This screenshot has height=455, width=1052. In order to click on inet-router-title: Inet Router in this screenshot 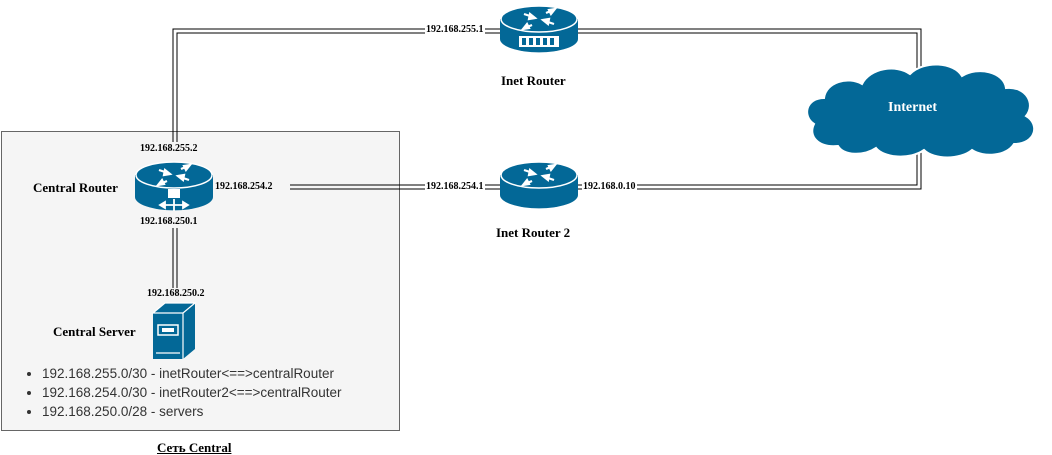, I will do `click(533, 80)`.